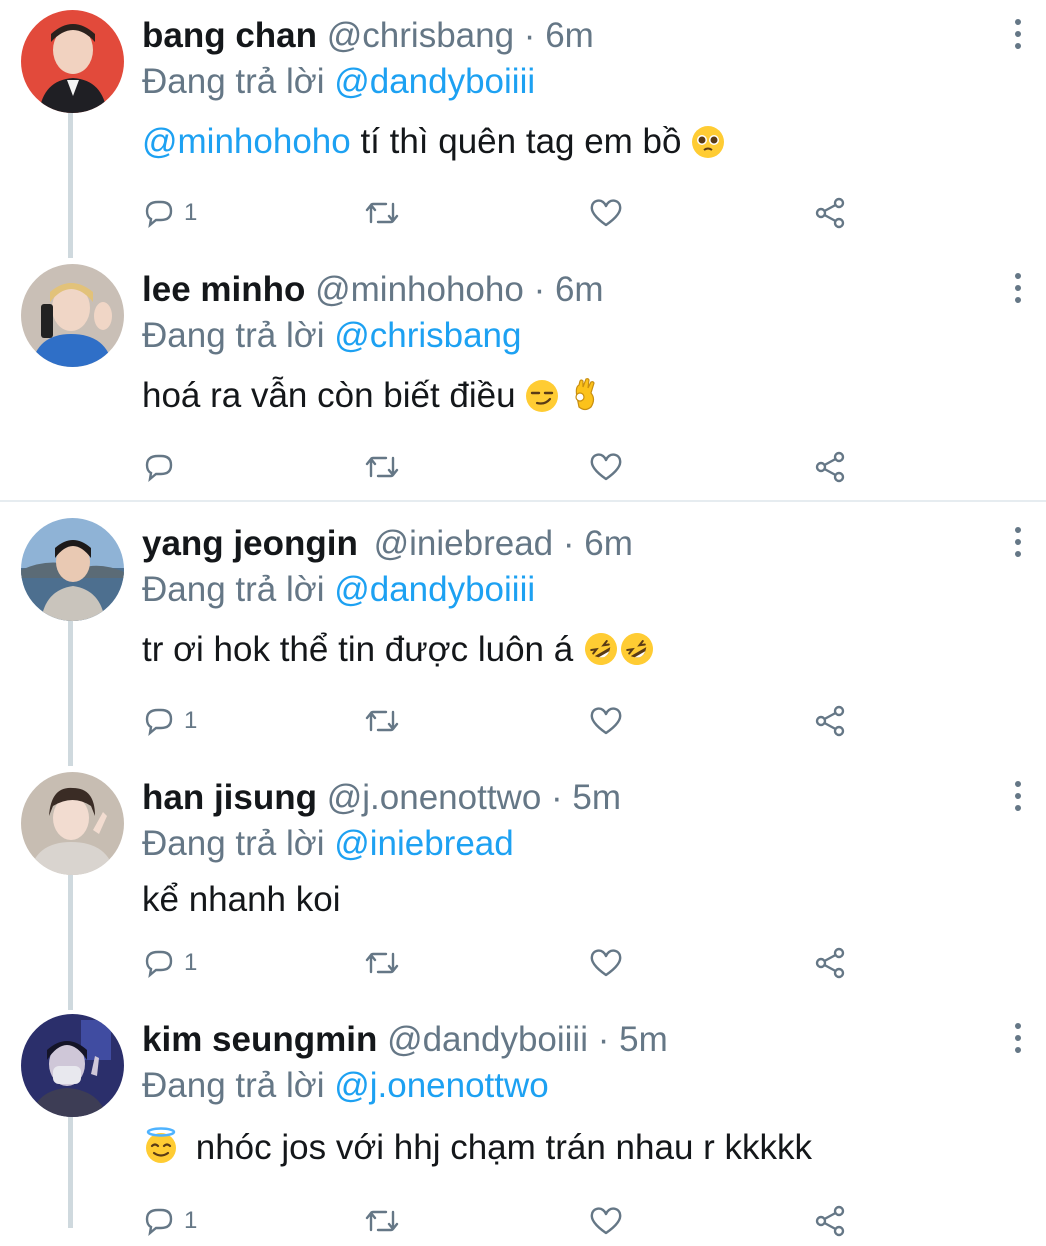 This screenshot has width=1046, height=1246. I want to click on user-handle: @dandyboiiii, so click(487, 1039).